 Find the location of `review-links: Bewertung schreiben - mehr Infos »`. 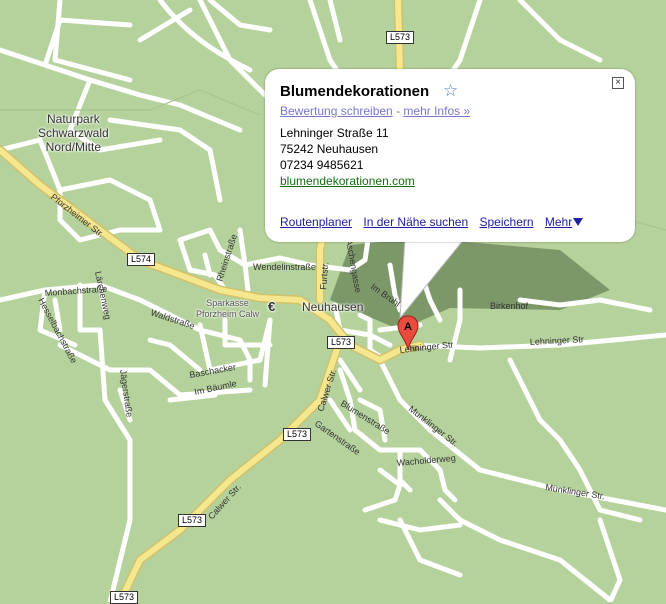

review-links: Bewertung schreiben - mehr Infos » is located at coordinates (375, 111).